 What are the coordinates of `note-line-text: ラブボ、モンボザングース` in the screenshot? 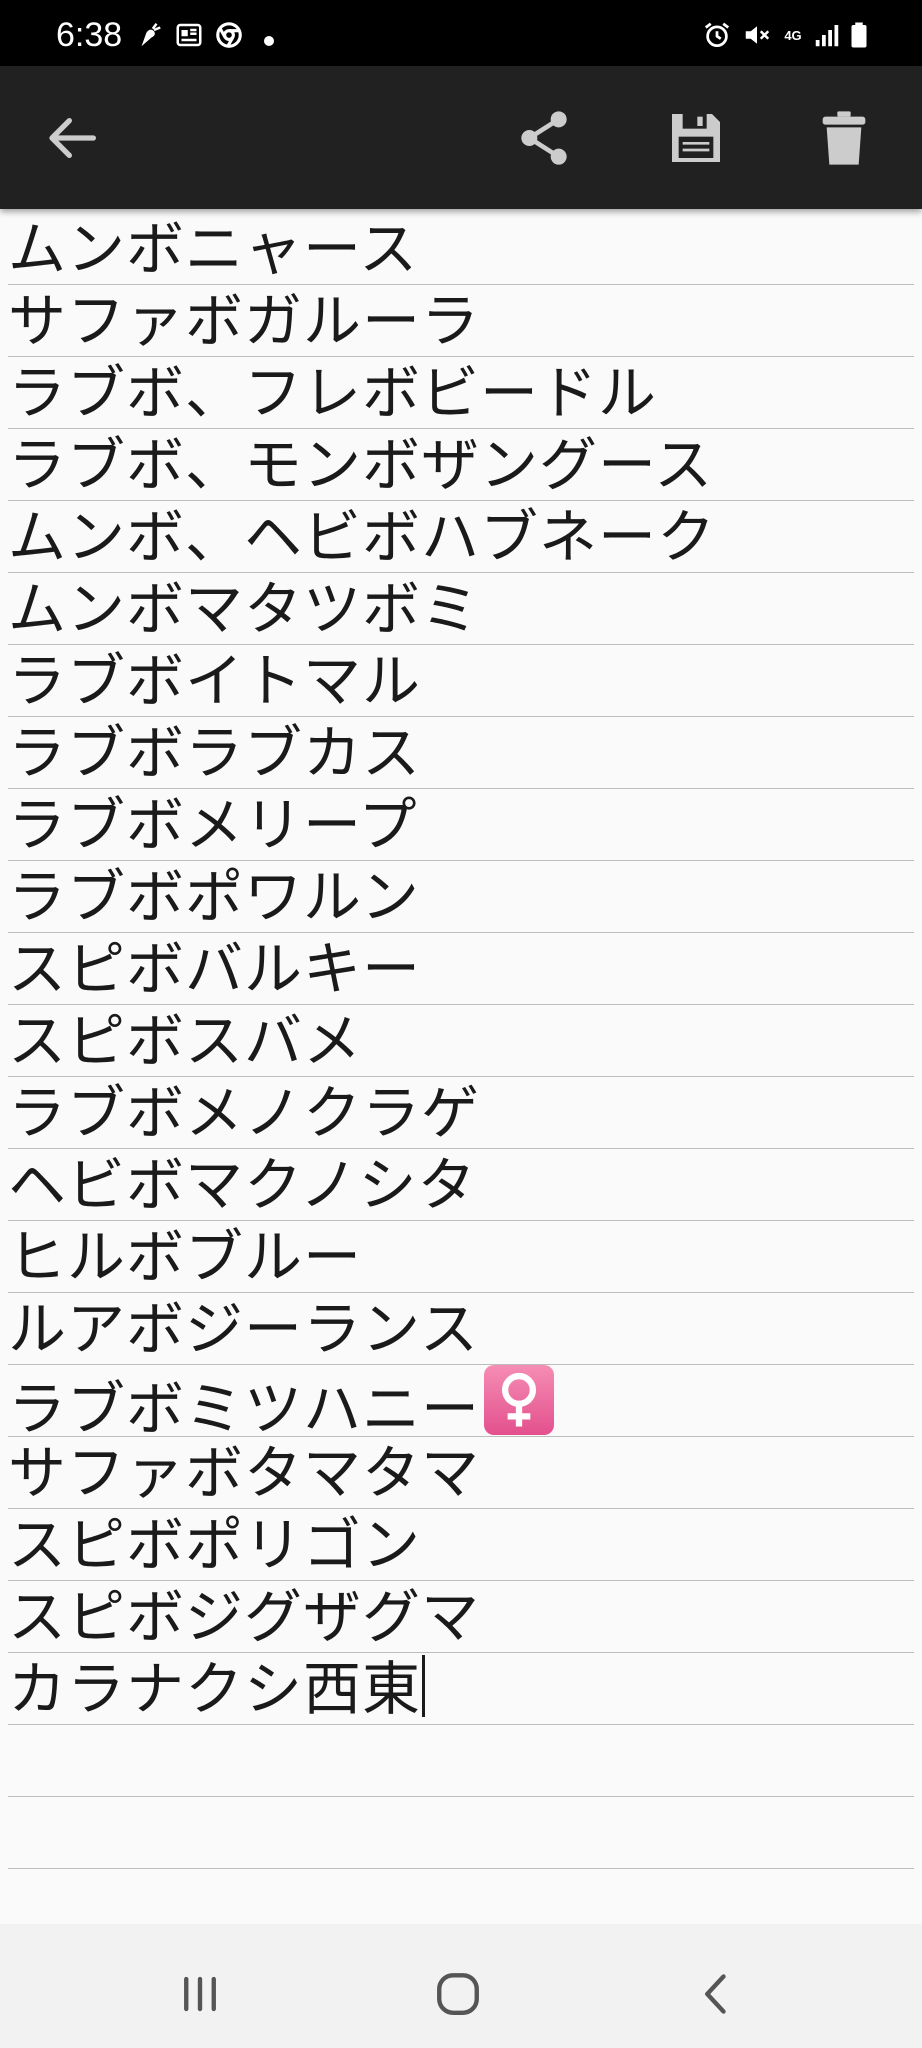 It's located at (361, 465).